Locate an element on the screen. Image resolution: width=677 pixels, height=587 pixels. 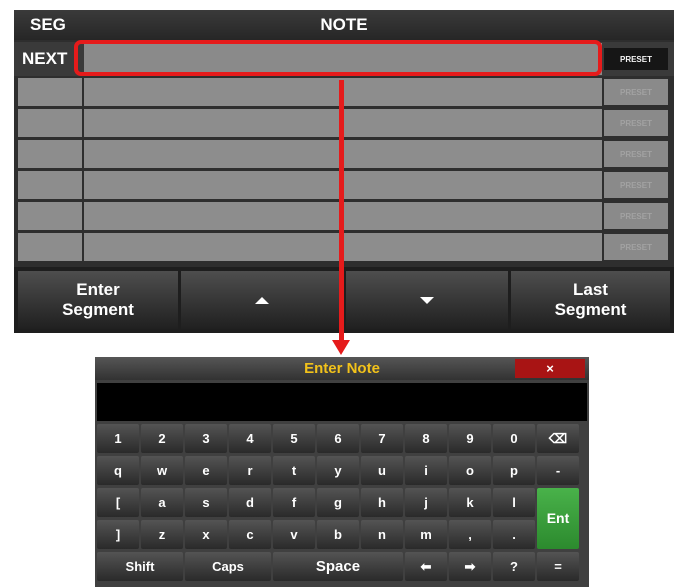
key-l: l is located at coordinates (514, 502).